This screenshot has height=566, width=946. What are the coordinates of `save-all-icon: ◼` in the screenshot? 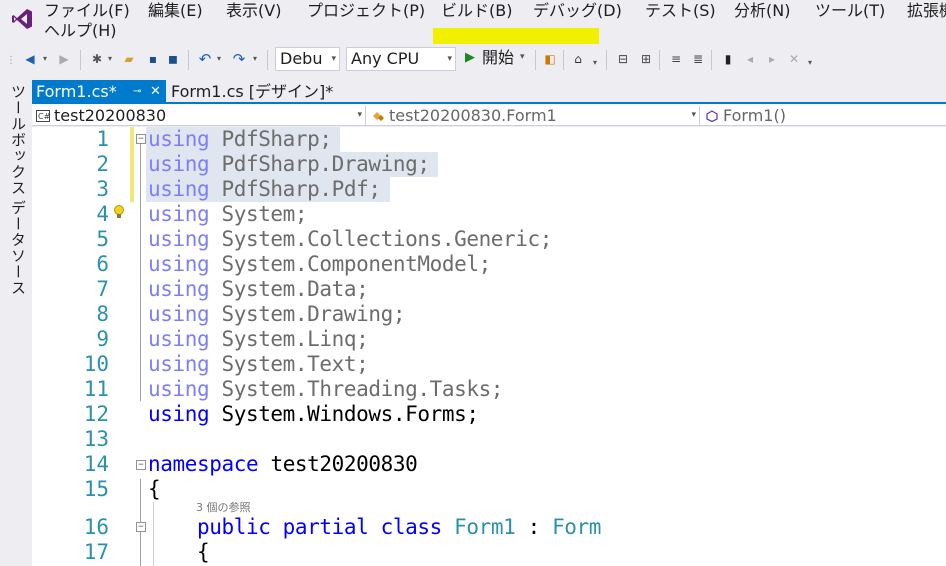 It's located at (173, 59).